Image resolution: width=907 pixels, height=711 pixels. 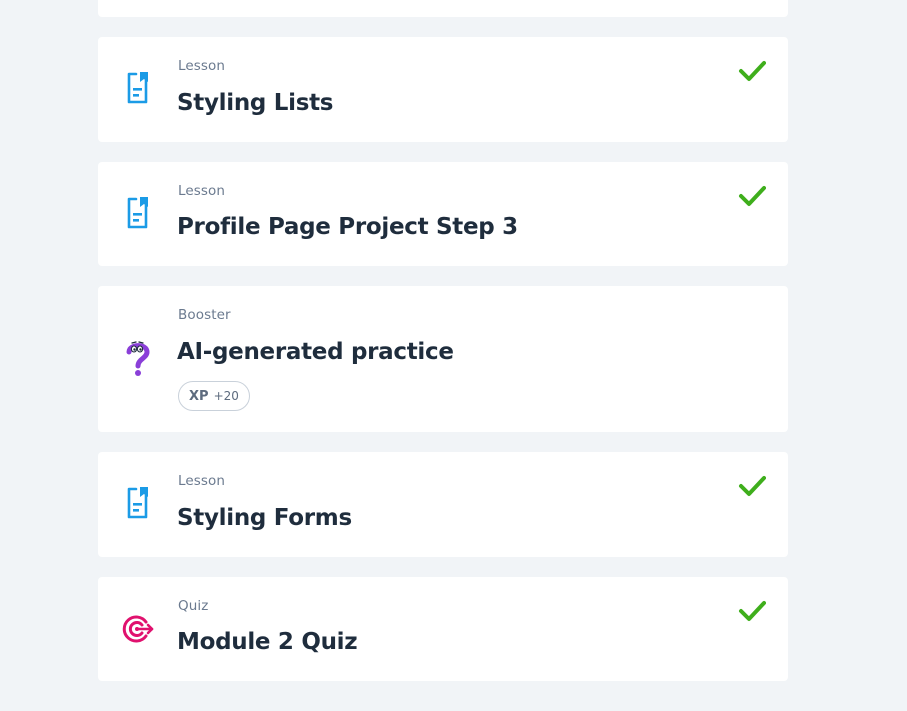 I want to click on item-title: Styling Lists, so click(x=255, y=103).